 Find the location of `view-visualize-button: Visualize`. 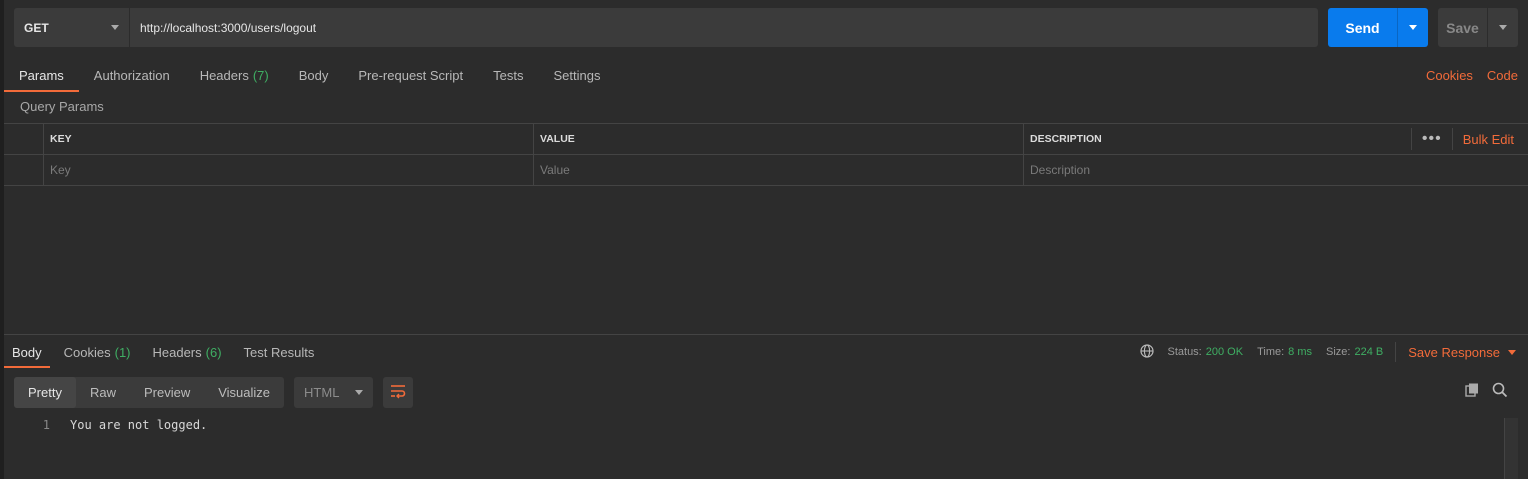

view-visualize-button: Visualize is located at coordinates (244, 392).